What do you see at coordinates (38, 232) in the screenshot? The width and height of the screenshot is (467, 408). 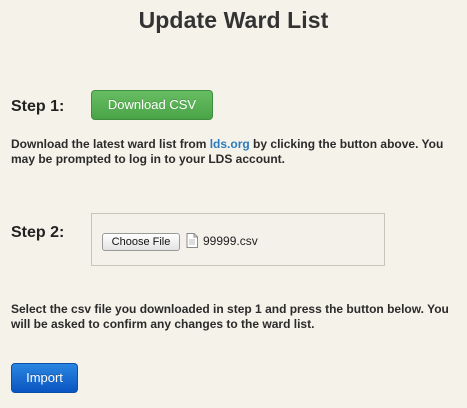 I see `step2-label: Step 2:` at bounding box center [38, 232].